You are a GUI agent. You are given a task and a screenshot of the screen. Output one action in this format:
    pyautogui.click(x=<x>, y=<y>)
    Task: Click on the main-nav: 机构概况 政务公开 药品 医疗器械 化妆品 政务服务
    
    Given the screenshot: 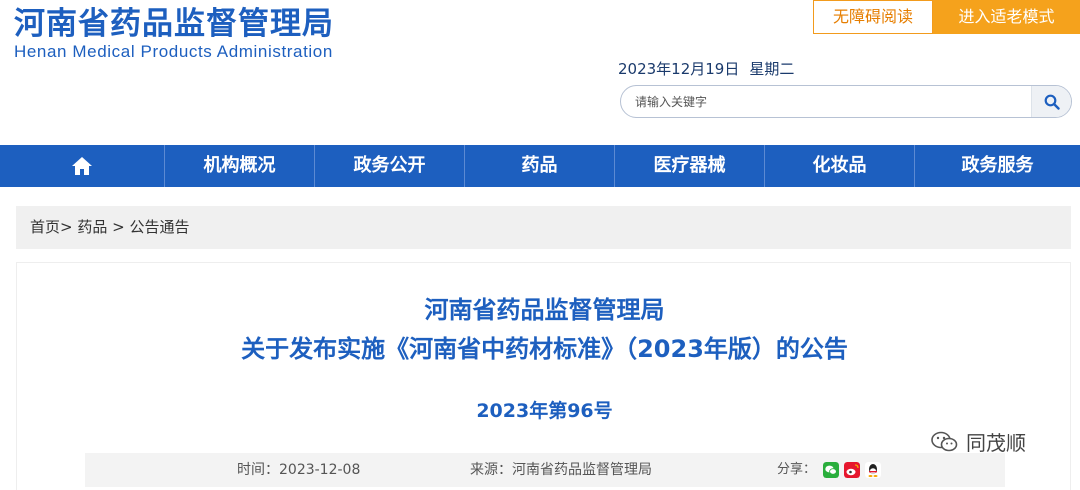 What is the action you would take?
    pyautogui.click(x=540, y=166)
    